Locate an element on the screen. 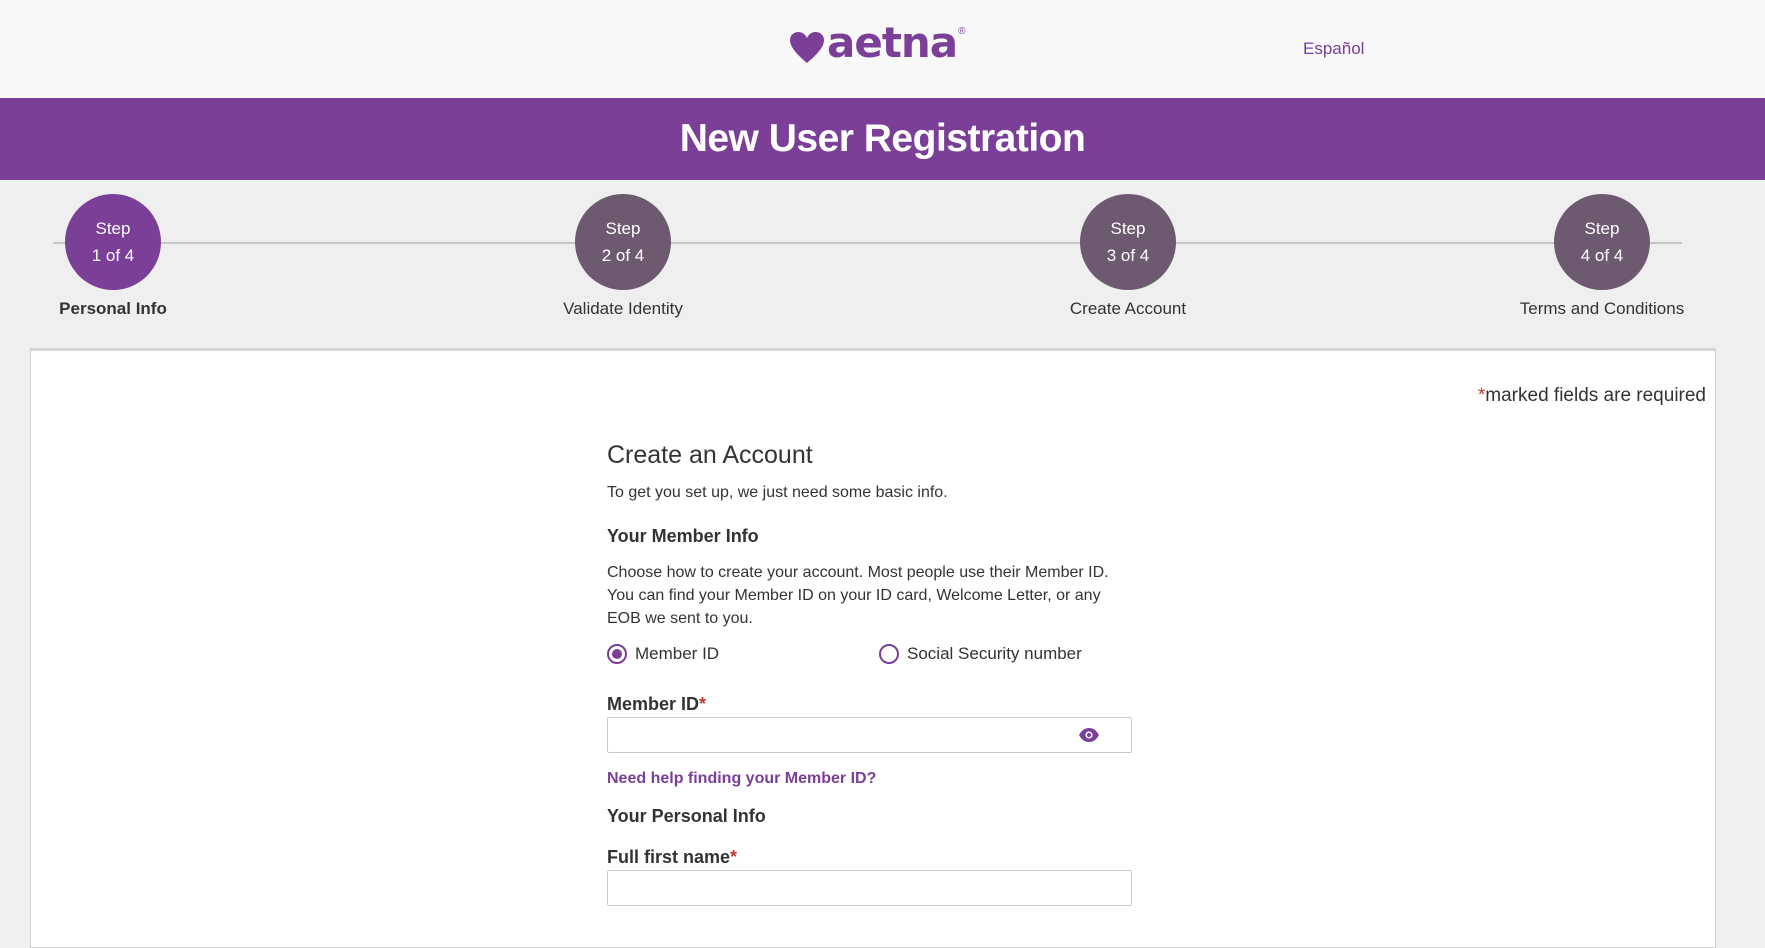 Image resolution: width=1765 pixels, height=948 pixels. first-name-input is located at coordinates (869, 888).